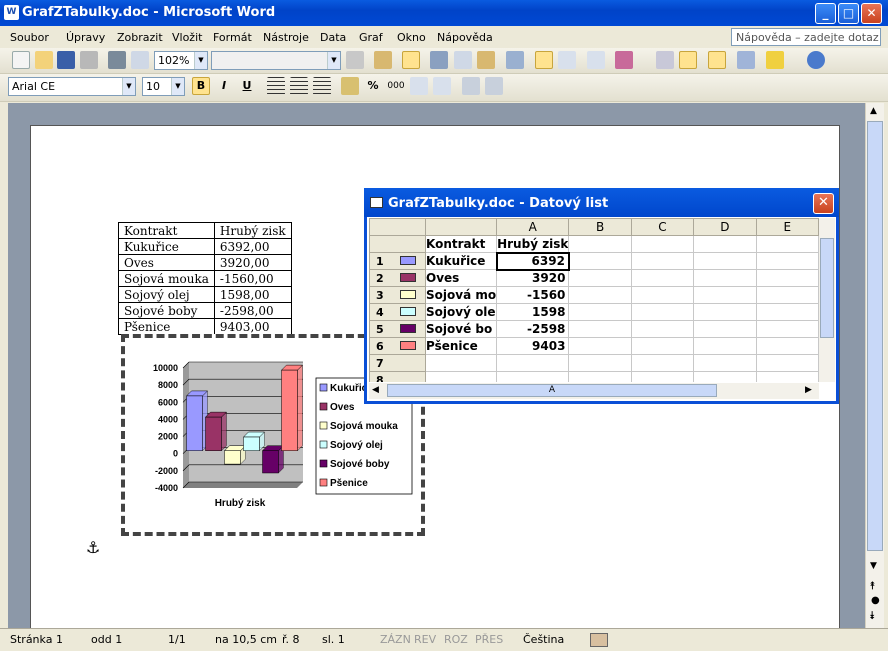 This screenshot has width=888, height=651. I want to click on cell-contract: Pšenice, so click(461, 346).